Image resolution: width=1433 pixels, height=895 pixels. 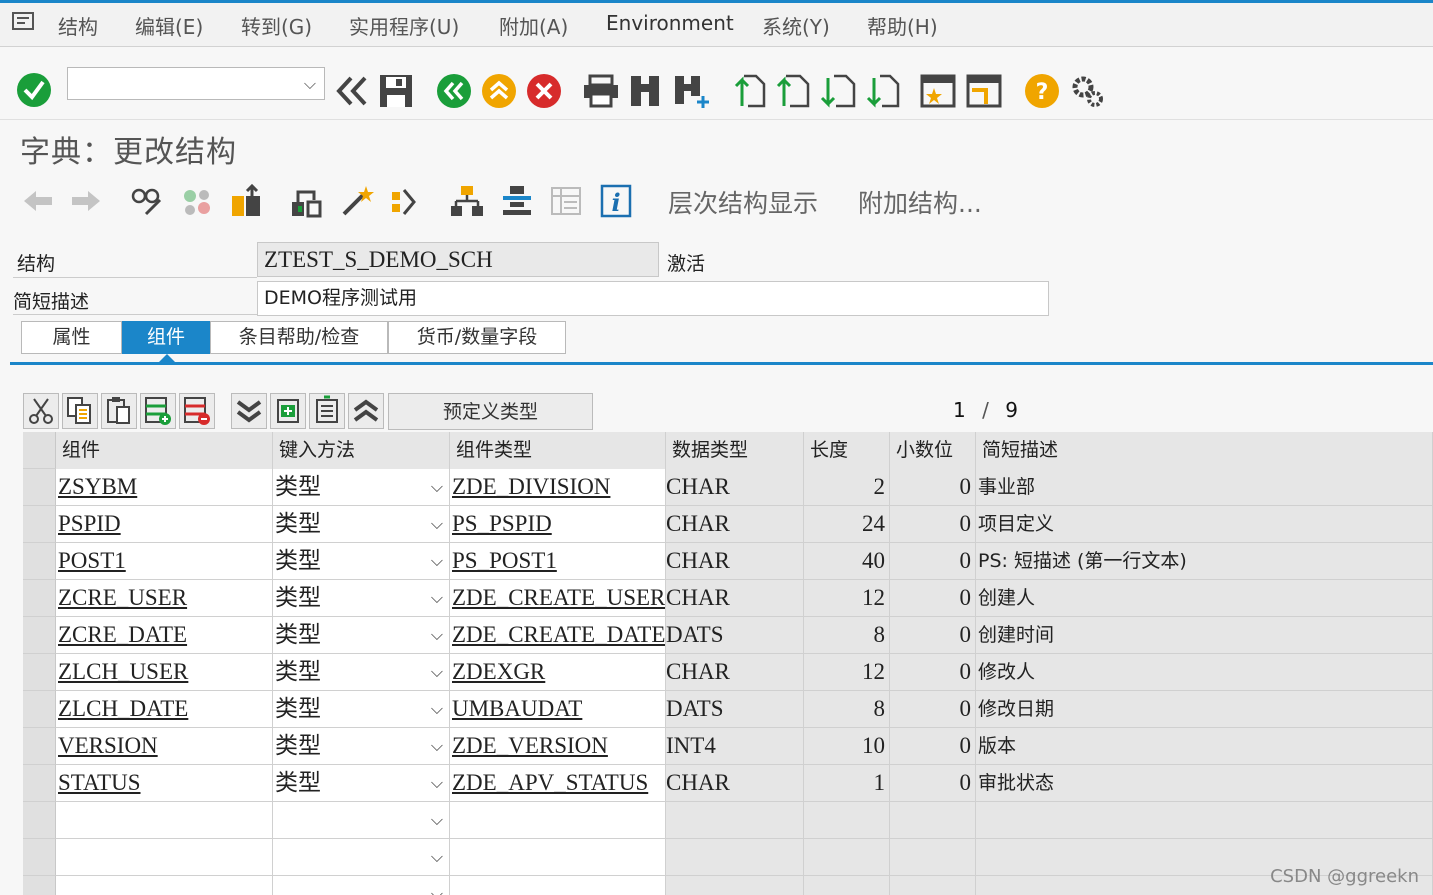 What do you see at coordinates (276, 25) in the screenshot?
I see `menu-goto: 转到(G)` at bounding box center [276, 25].